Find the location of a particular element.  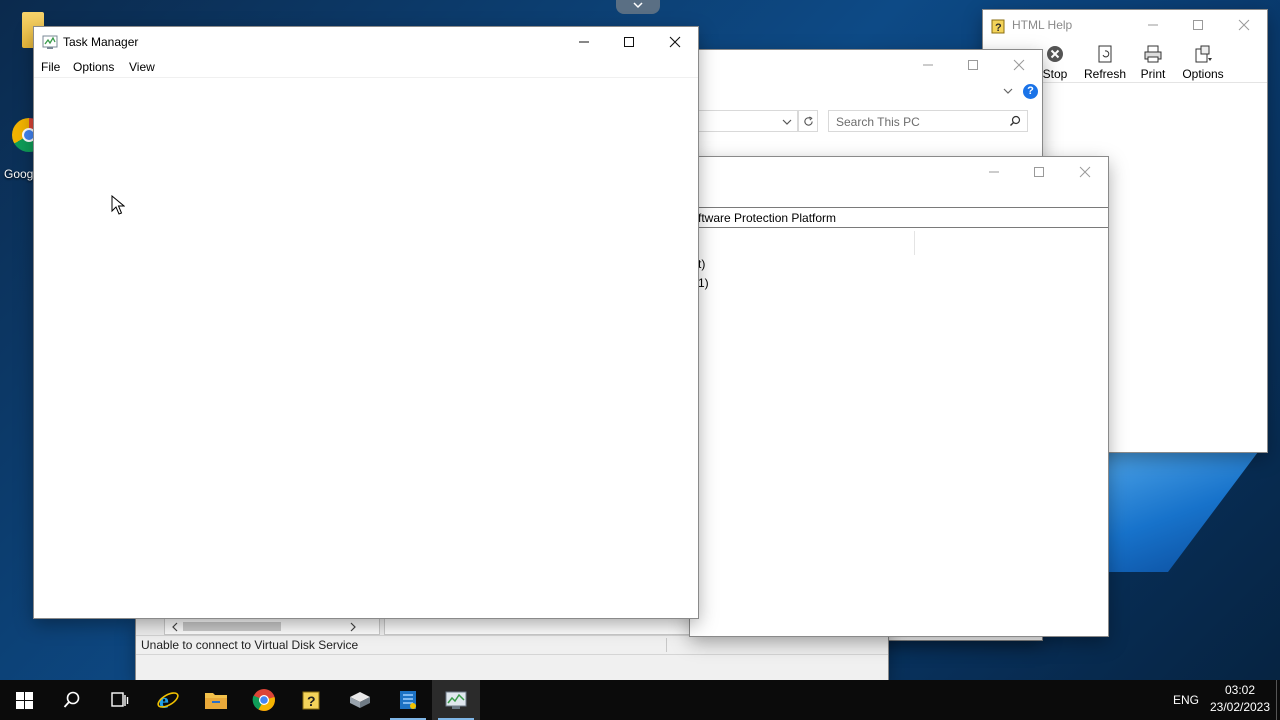

options-button: Options is located at coordinates (1203, 62).